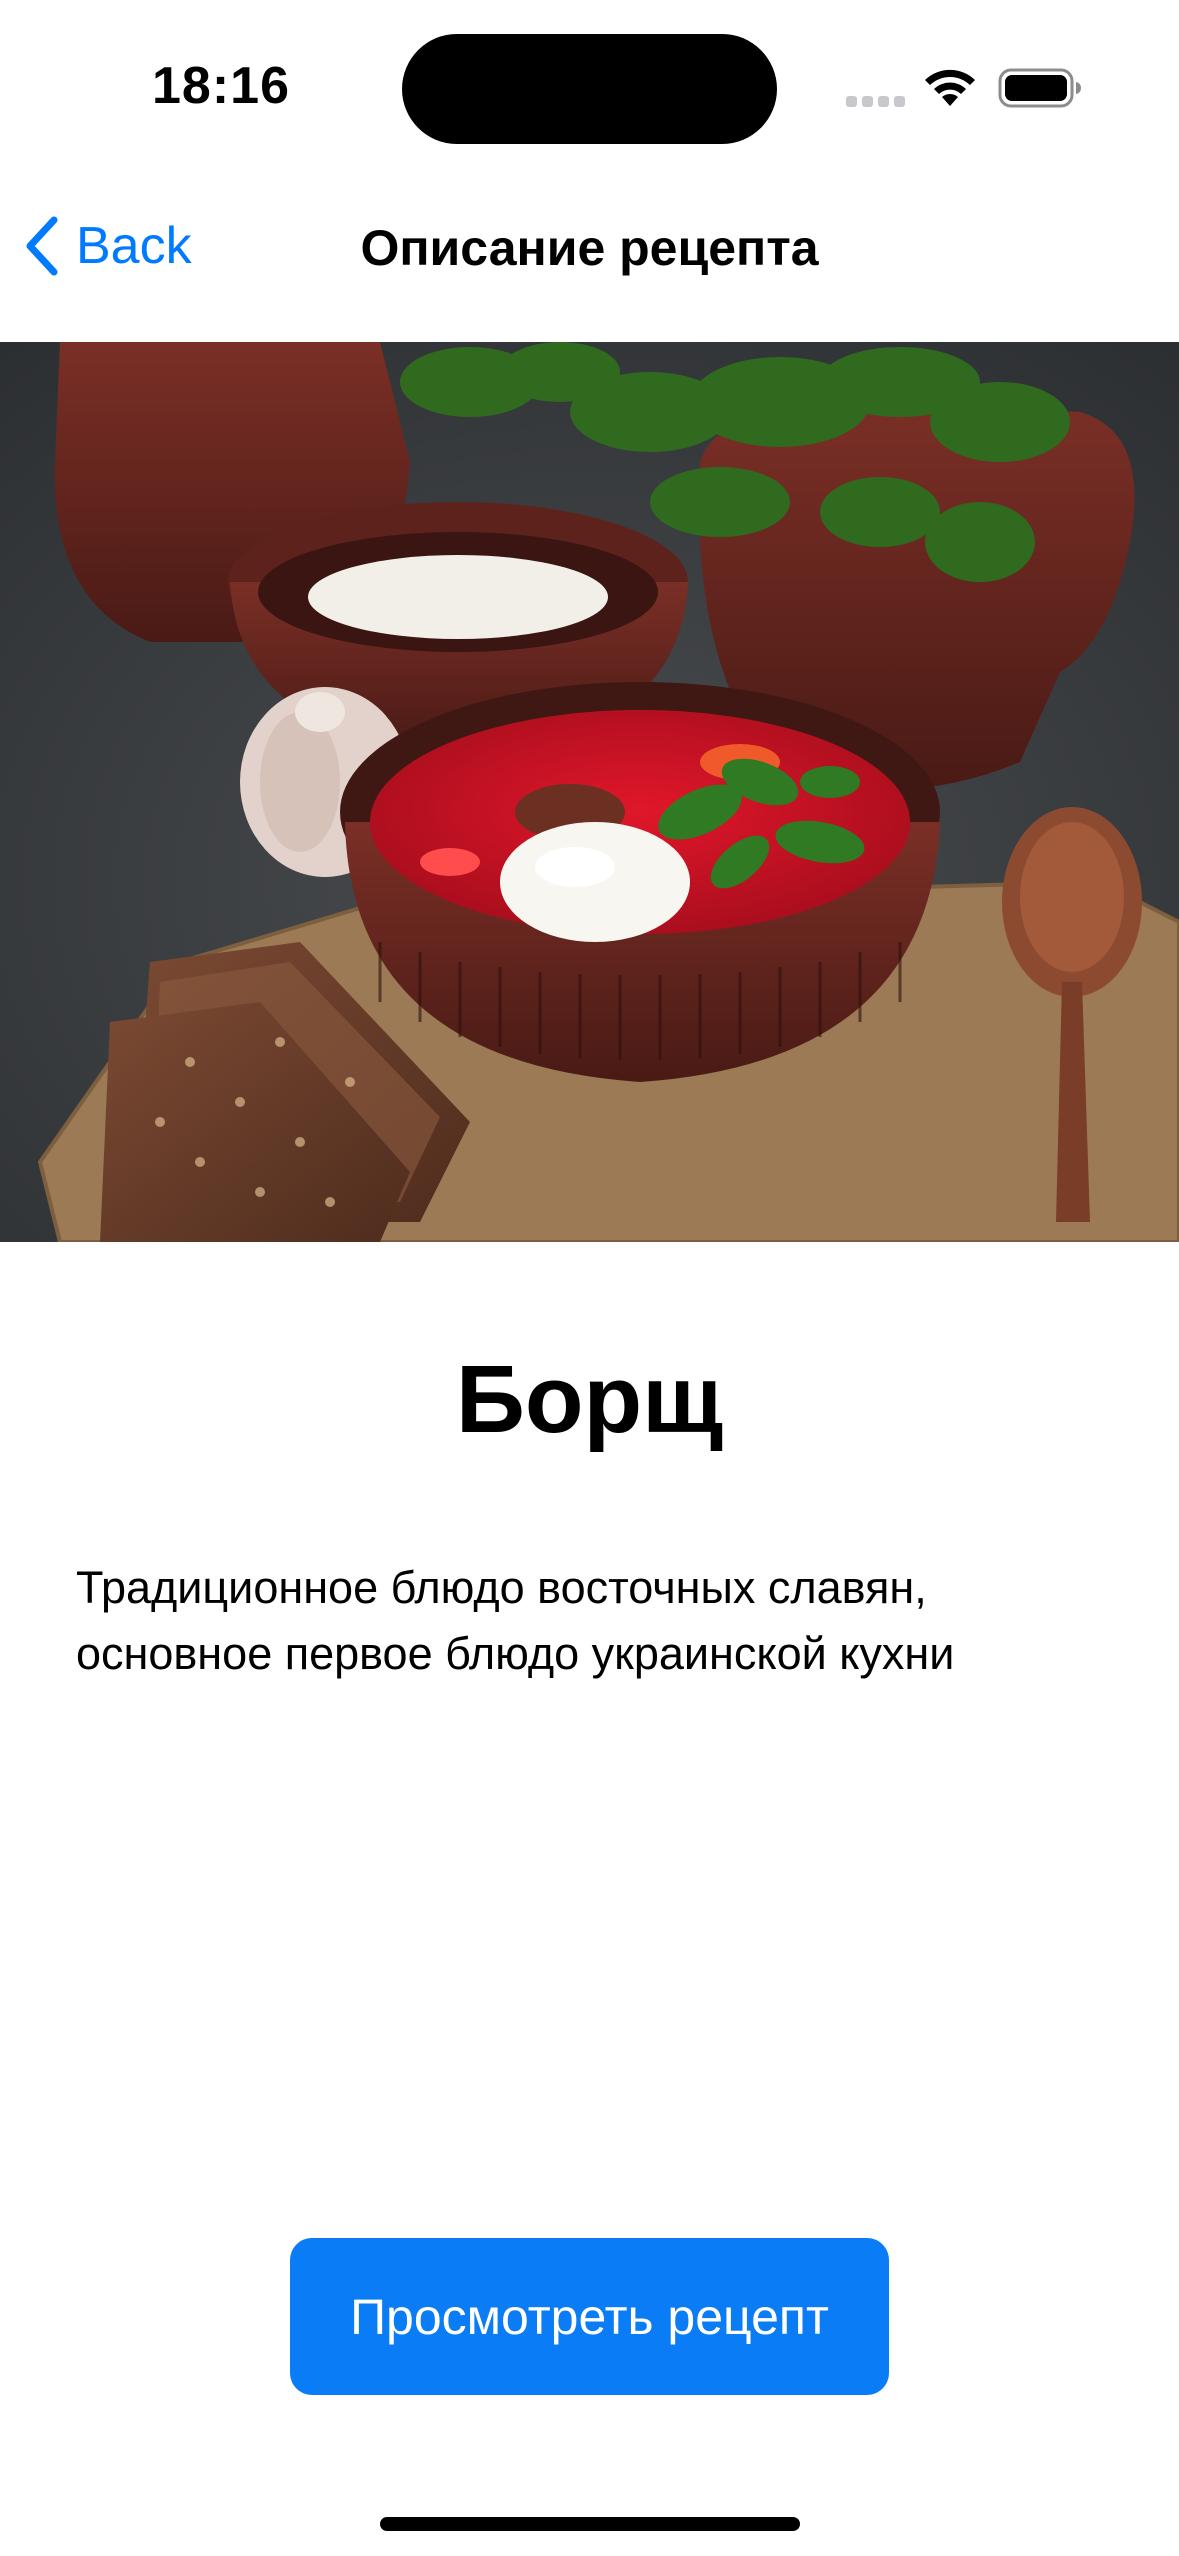 This screenshot has width=1179, height=2556. Describe the element at coordinates (876, 103) in the screenshot. I see `cellular-signal-icon` at that location.